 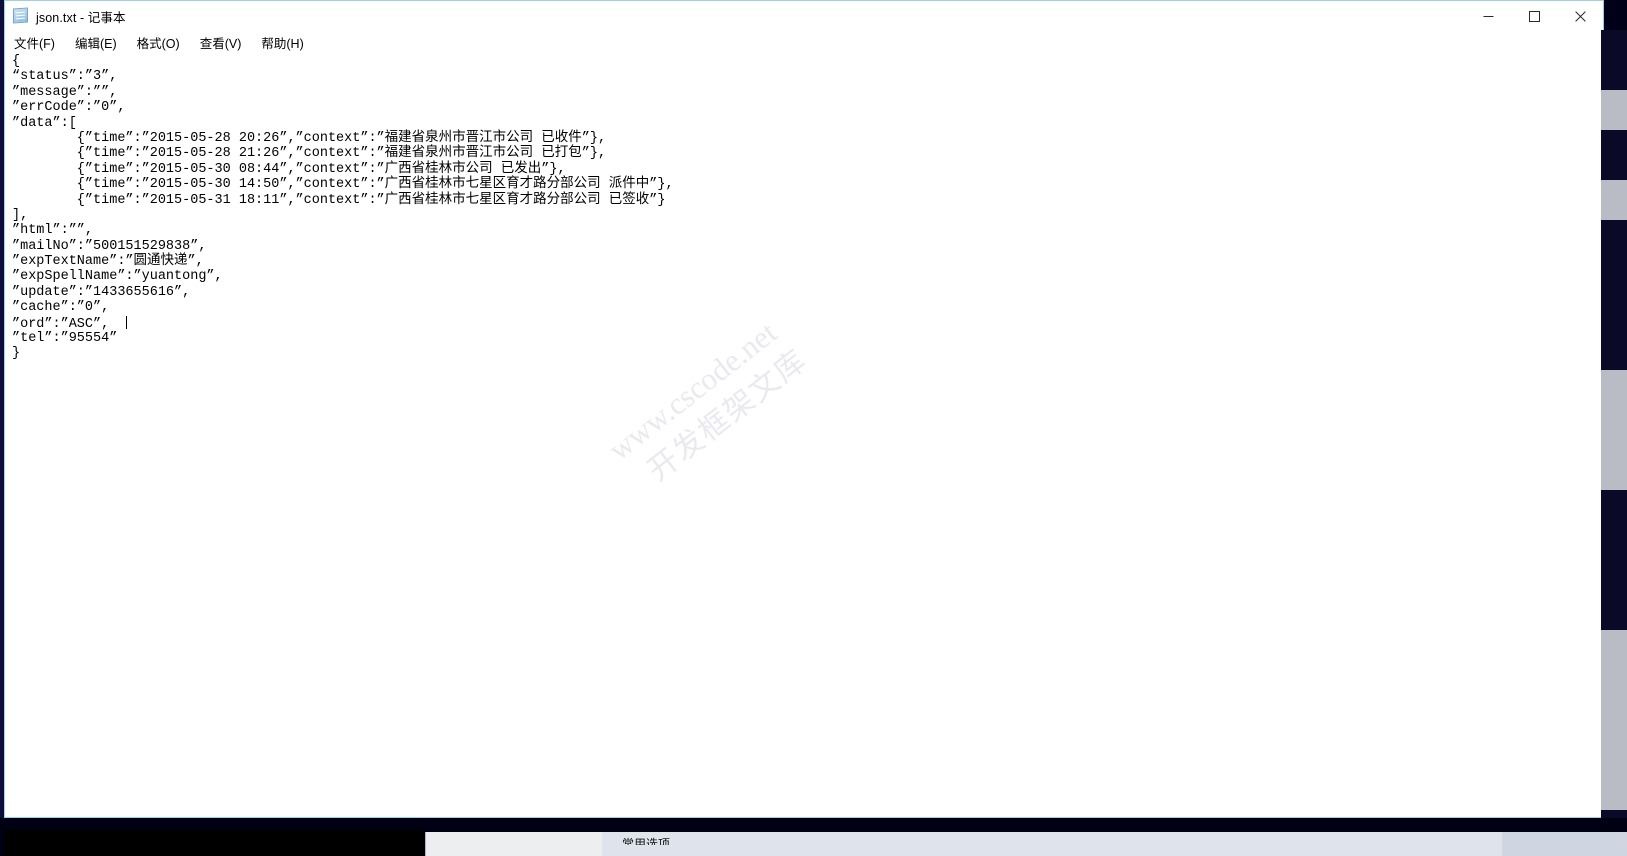 I want to click on window-controls, so click(x=1534, y=16).